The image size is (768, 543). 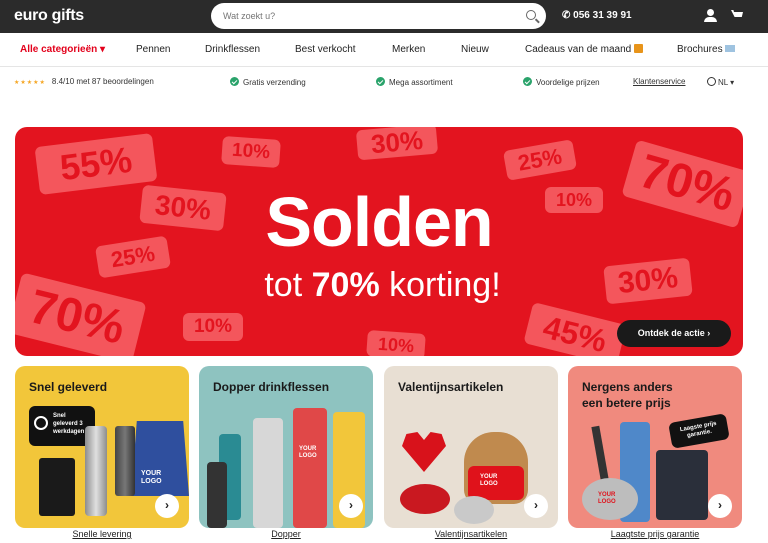 I want to click on language-selector: NL ▾, so click(x=720, y=82).